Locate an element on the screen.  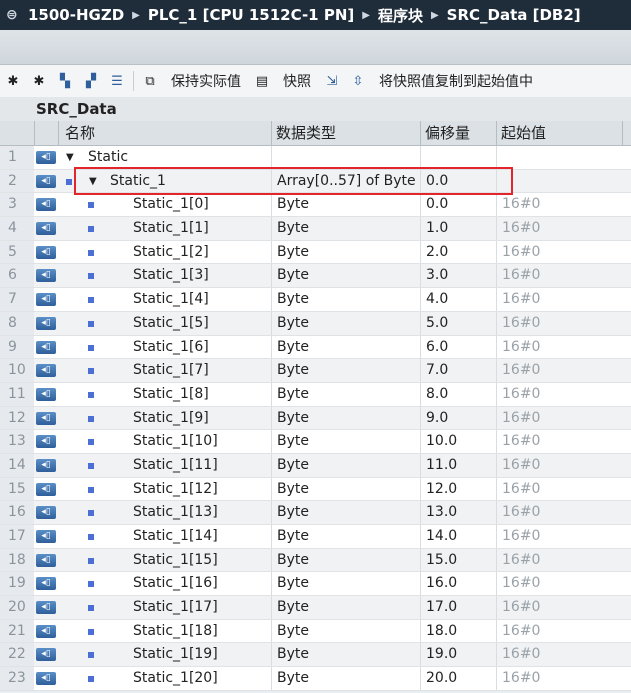
row-number: 11 is located at coordinates (17, 394).